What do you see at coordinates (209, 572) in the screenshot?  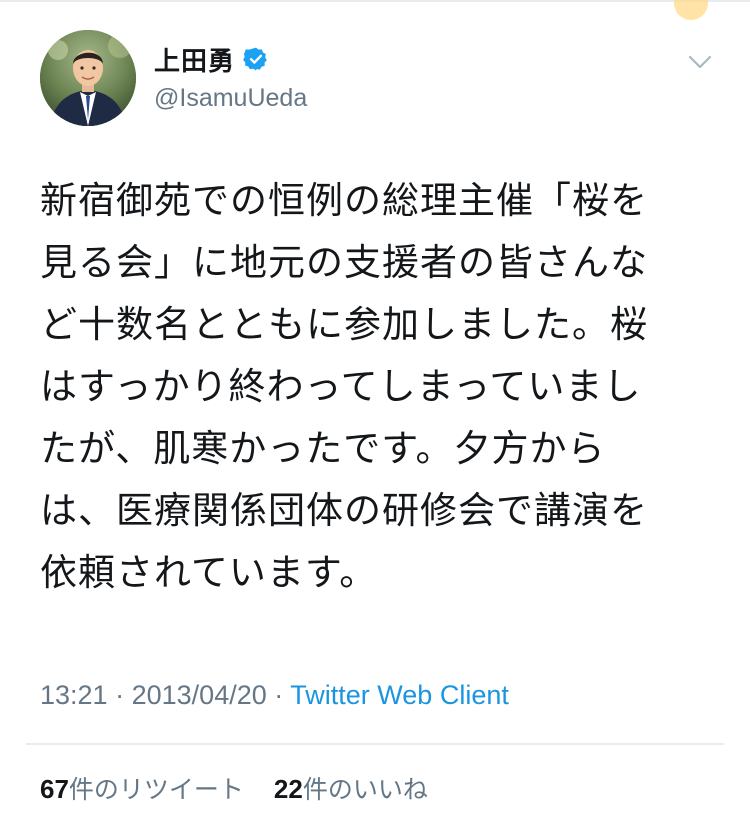 I see `tweet-text-line: 依頼されています。` at bounding box center [209, 572].